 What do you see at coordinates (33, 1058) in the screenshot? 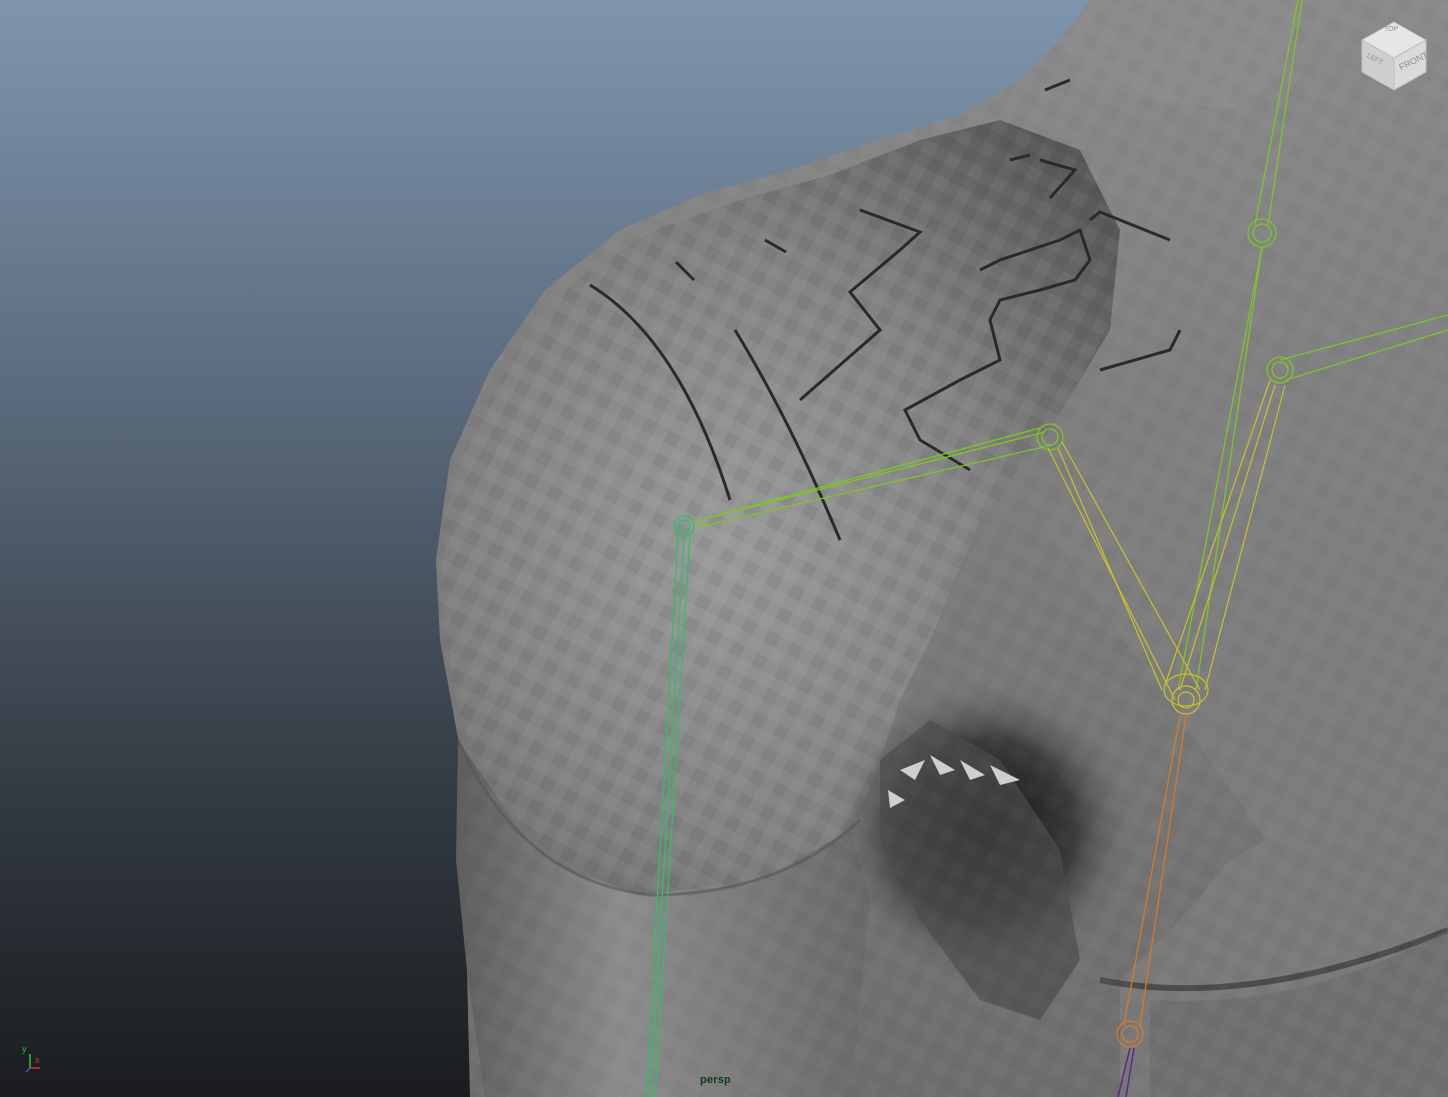
I see `axis-gizmo-icon: y x` at bounding box center [33, 1058].